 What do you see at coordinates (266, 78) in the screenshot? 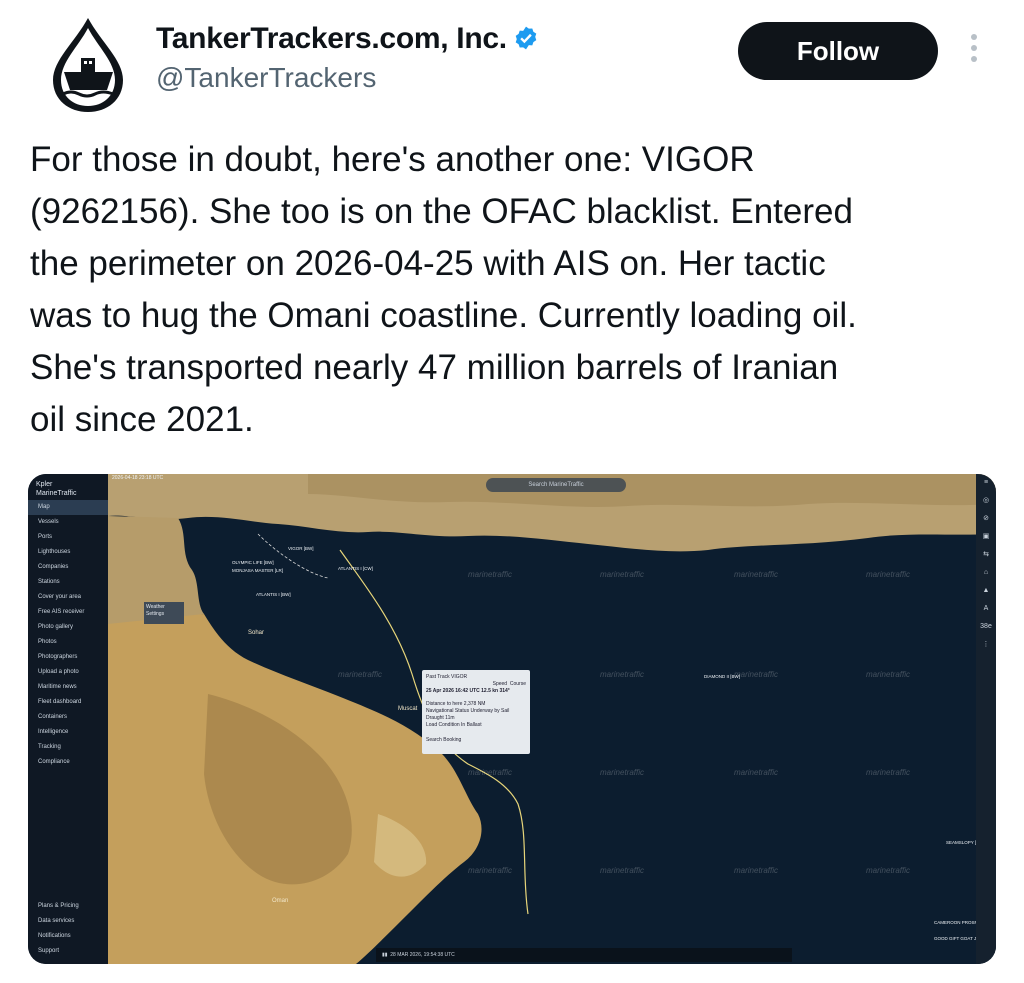
I see `handle: @TankerTrackers` at bounding box center [266, 78].